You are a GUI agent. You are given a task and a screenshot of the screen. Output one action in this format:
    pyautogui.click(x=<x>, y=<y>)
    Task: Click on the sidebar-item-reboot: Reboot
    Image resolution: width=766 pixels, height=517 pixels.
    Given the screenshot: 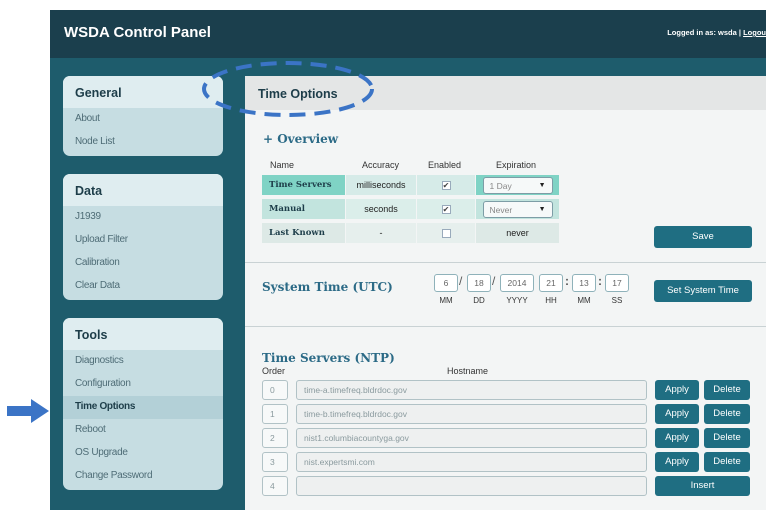 What is the action you would take?
    pyautogui.click(x=143, y=430)
    